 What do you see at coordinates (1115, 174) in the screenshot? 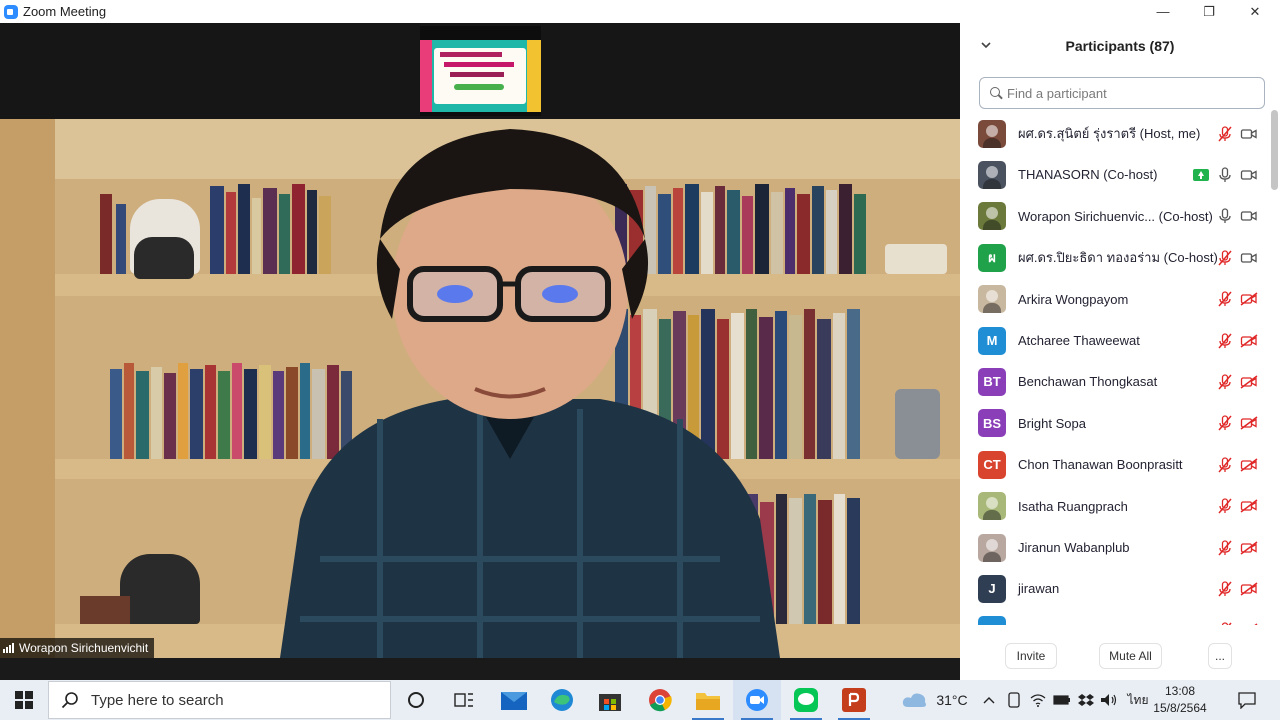
I see `participant-row: THANASORN (Co-host)` at bounding box center [1115, 174].